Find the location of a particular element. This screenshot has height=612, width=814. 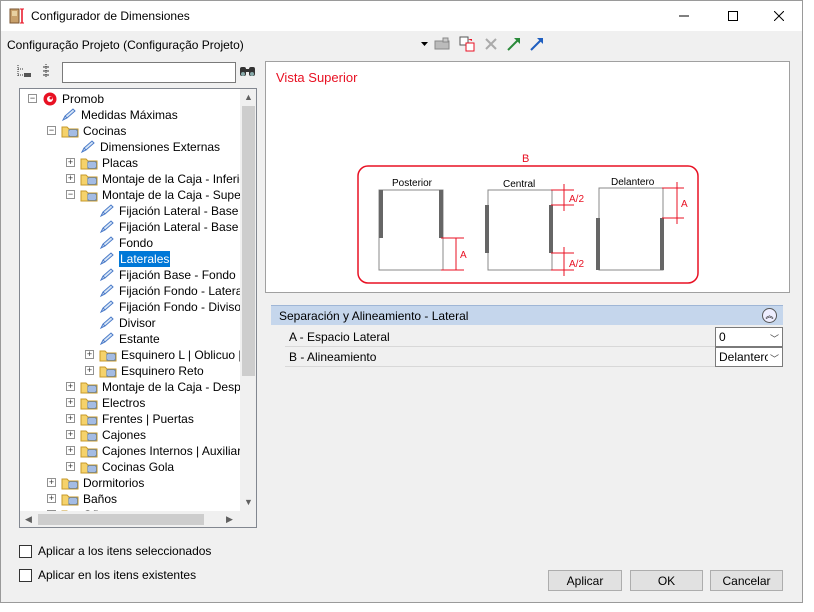

box-delantero is located at coordinates (631, 229).